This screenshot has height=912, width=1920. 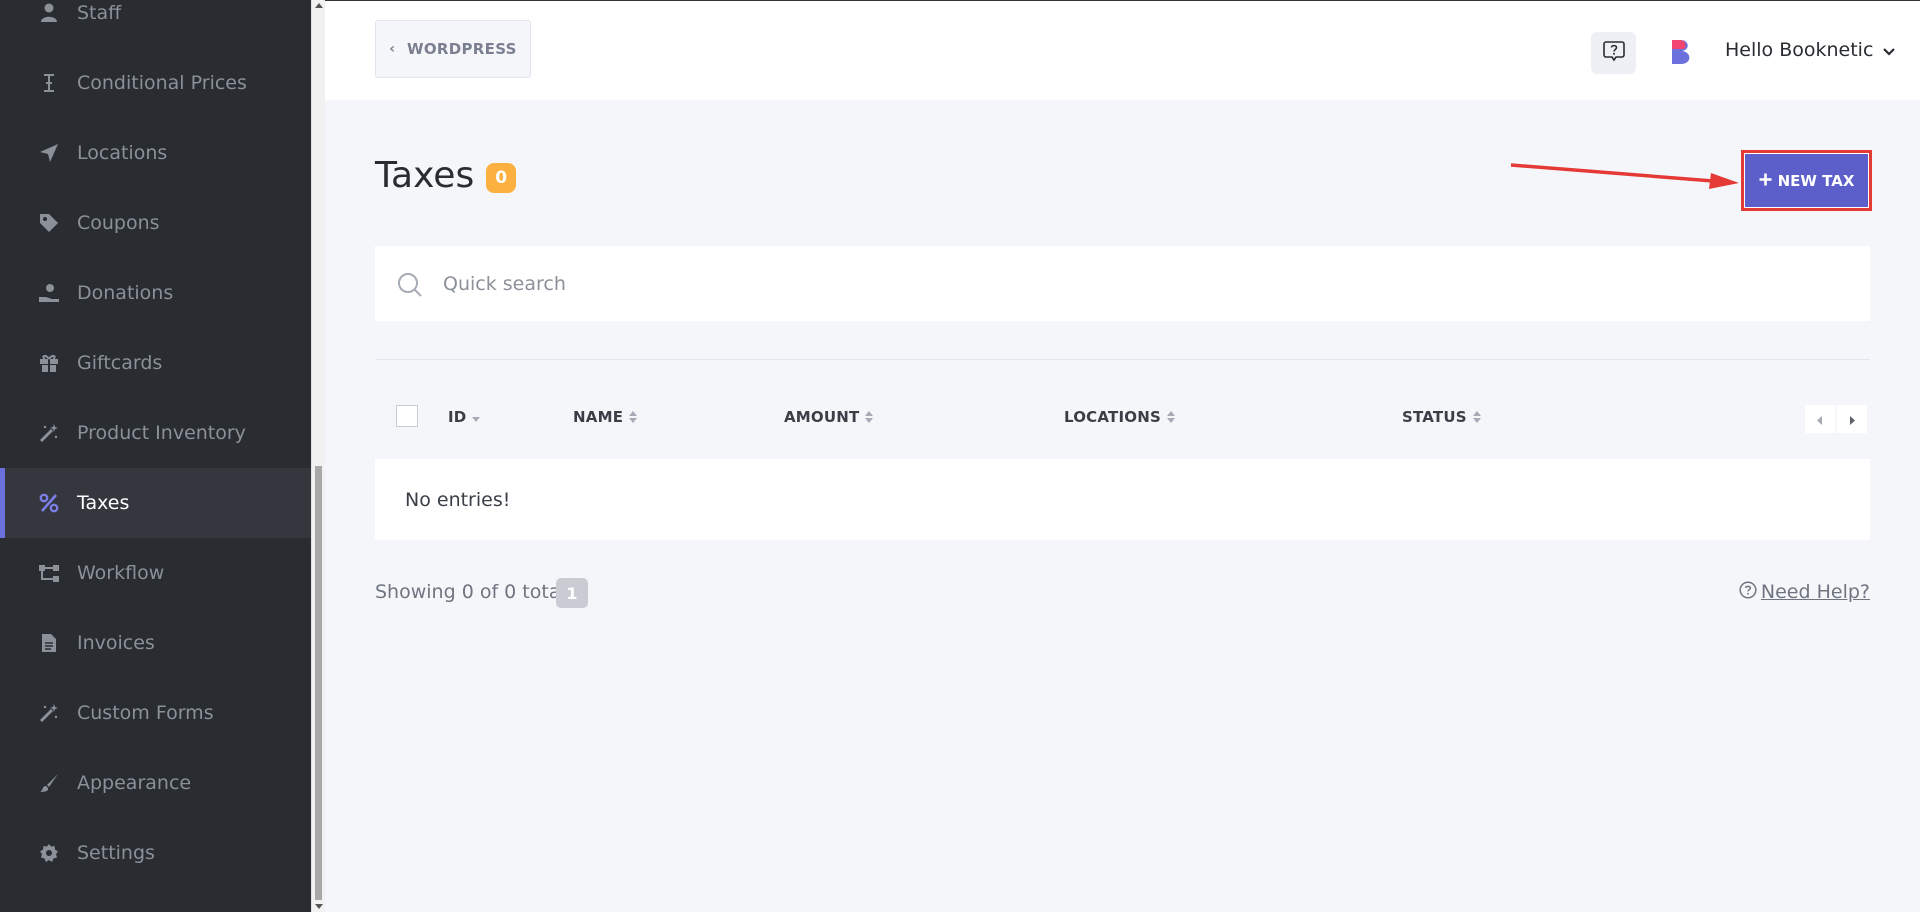 I want to click on annotation-arrow, so click(x=1624, y=176).